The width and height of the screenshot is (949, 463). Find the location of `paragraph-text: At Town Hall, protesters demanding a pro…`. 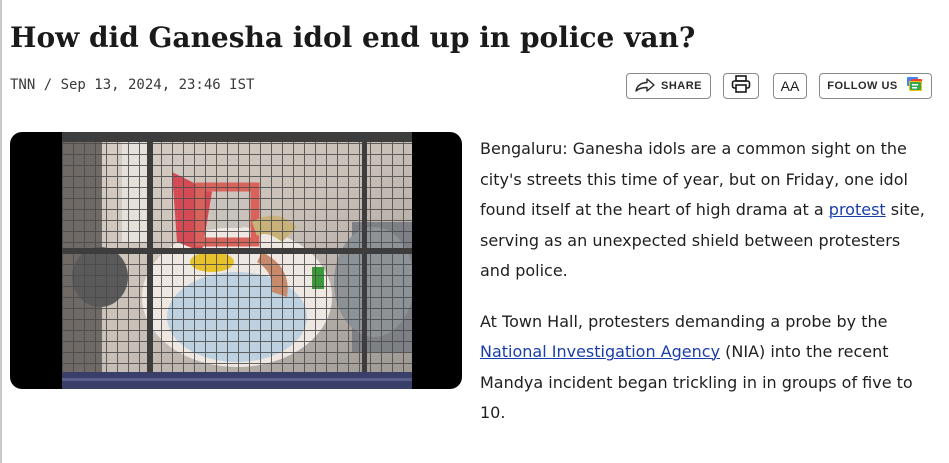

paragraph-text: At Town Hall, protesters demanding a pro… is located at coordinates (684, 321).